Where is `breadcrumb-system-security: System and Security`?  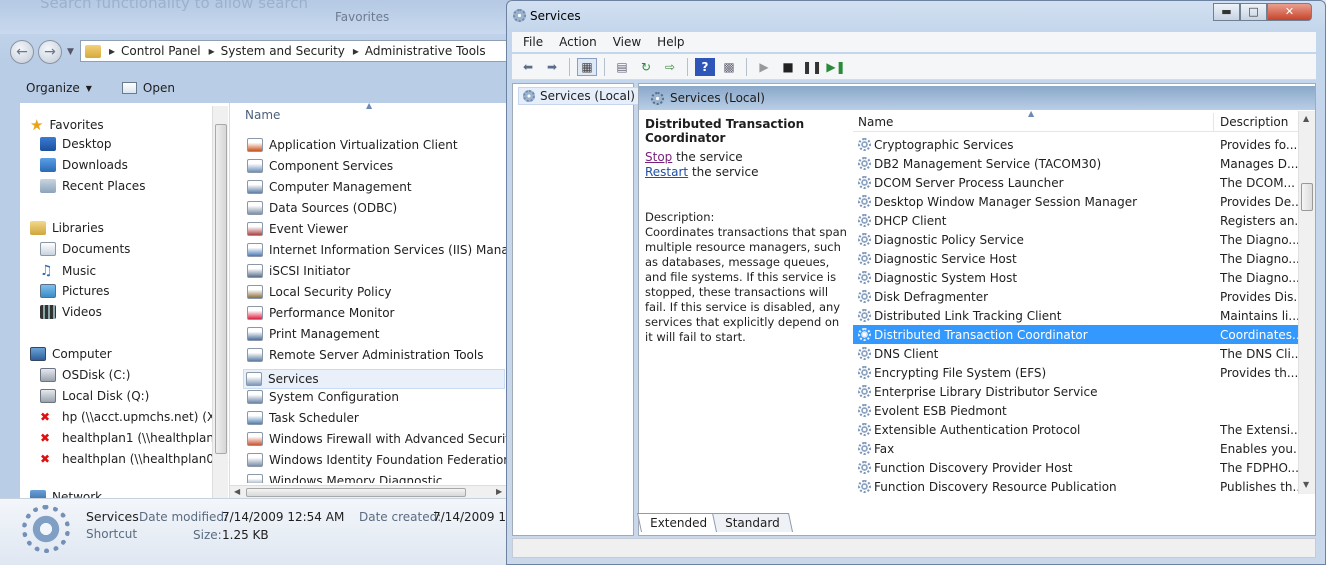
breadcrumb-system-security: System and Security is located at coordinates (283, 51).